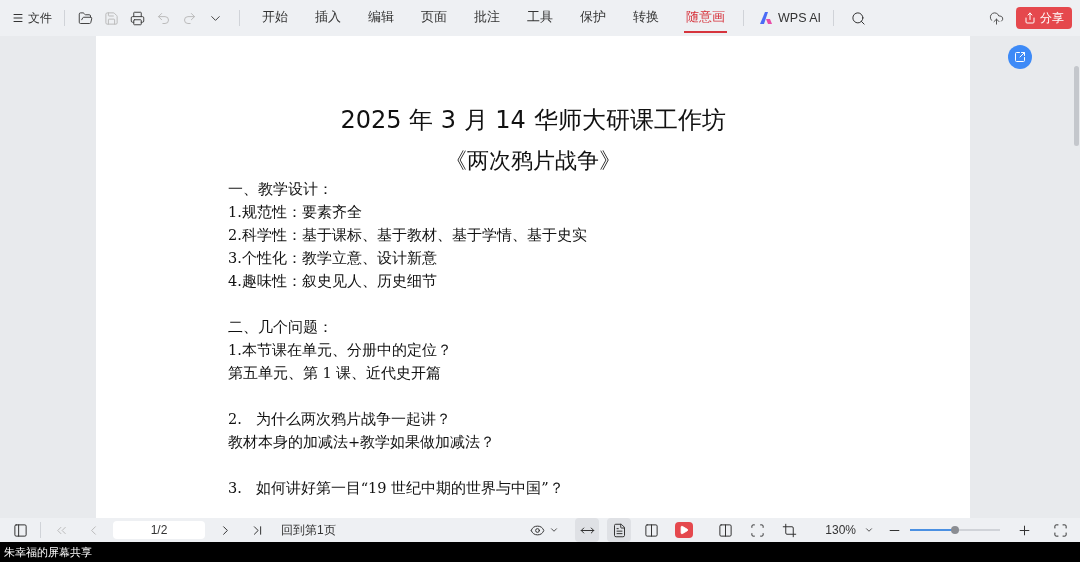 This screenshot has width=1080, height=562. Describe the element at coordinates (434, 18) in the screenshot. I see `menu-tab: 页面` at that location.